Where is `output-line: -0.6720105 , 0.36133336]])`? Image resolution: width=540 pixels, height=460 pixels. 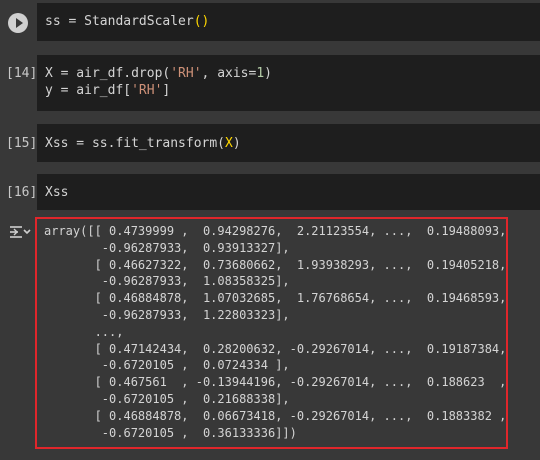
output-line: -0.6720105 , 0.36133336]]) is located at coordinates (170, 432).